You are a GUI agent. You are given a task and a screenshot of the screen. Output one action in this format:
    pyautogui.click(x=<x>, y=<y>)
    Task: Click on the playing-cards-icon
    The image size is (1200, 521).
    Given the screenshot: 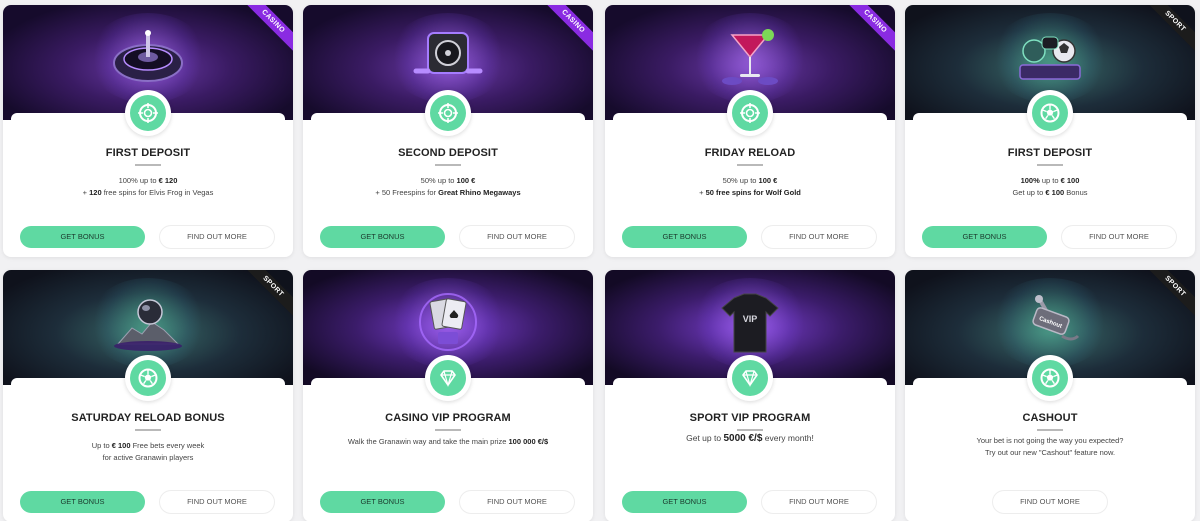 What is the action you would take?
    pyautogui.click(x=448, y=323)
    